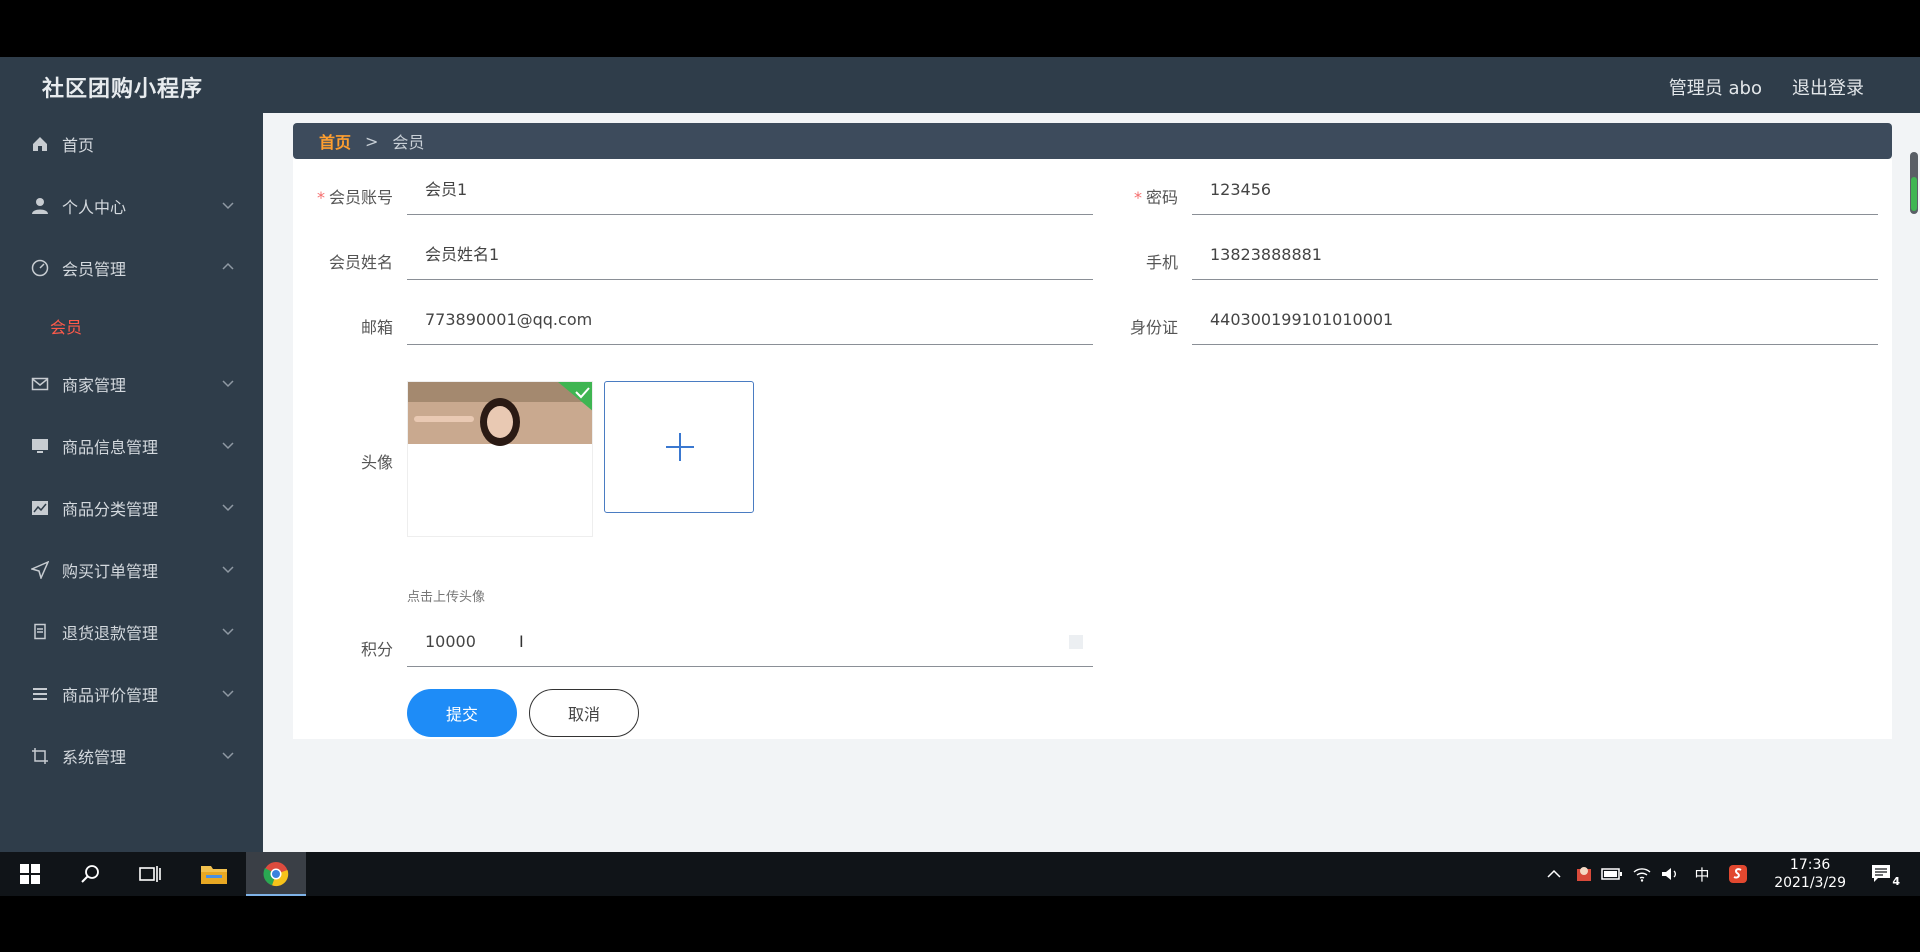 This screenshot has height=952, width=1920. What do you see at coordinates (750, 259) in the screenshot?
I see `name-input: 会员姓名1` at bounding box center [750, 259].